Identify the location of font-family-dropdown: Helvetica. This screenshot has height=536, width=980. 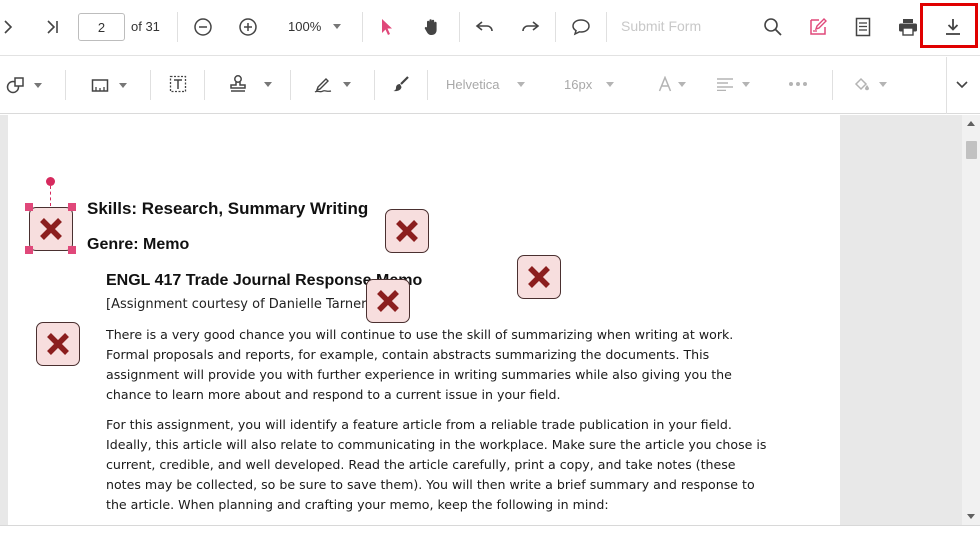
(486, 84).